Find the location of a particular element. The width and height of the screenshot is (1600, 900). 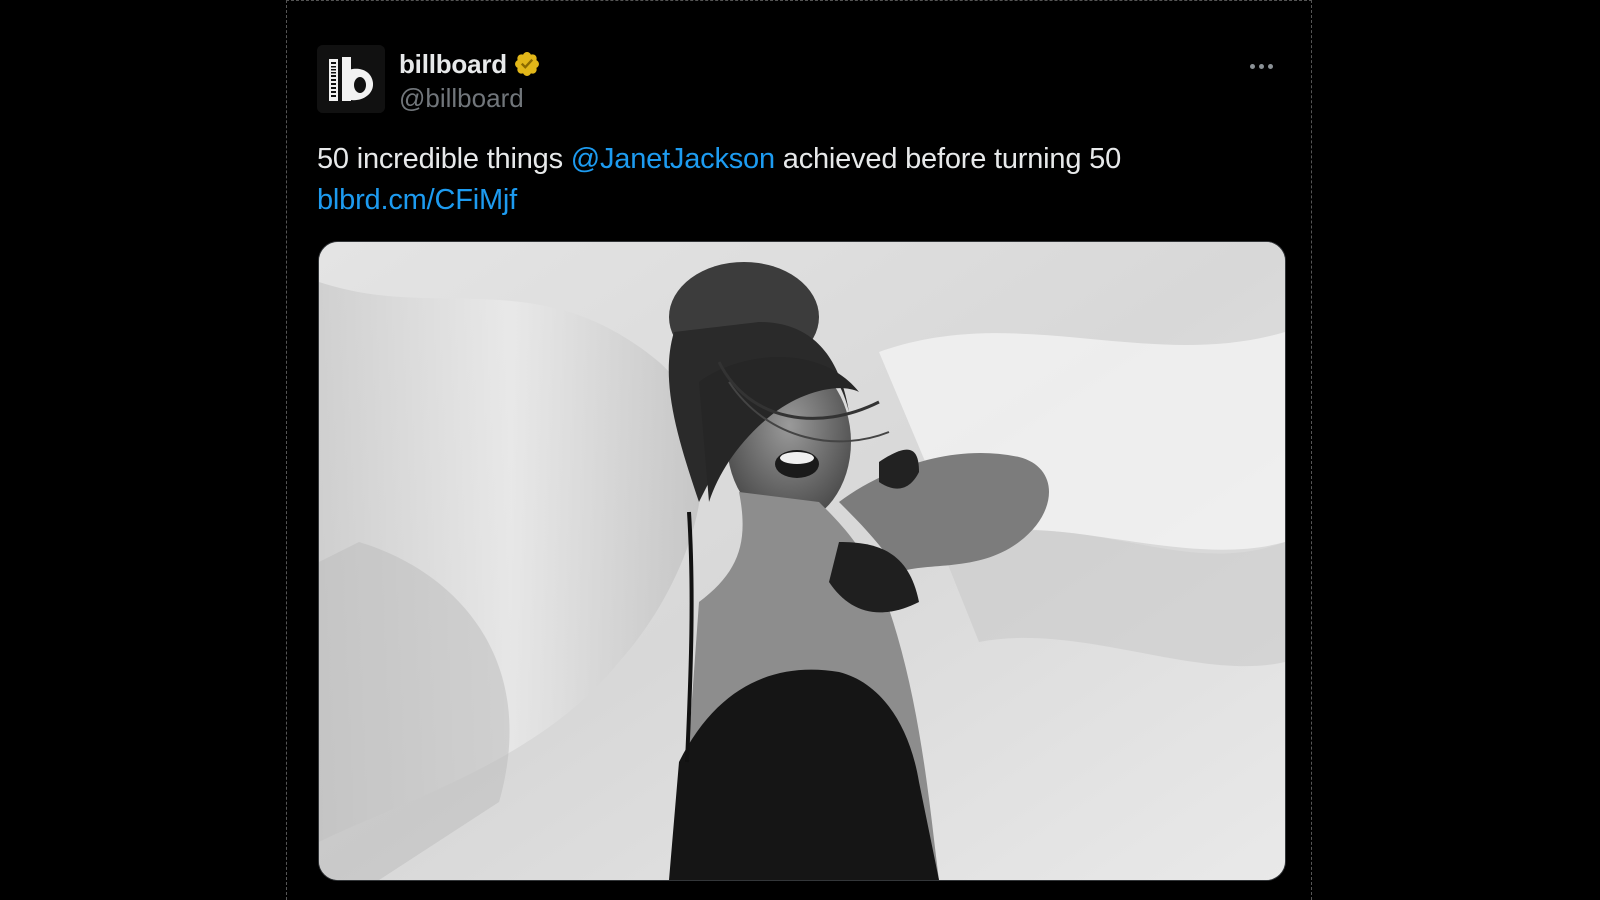

url-link: blbrd.cm/CFiMjf is located at coordinates (417, 200).